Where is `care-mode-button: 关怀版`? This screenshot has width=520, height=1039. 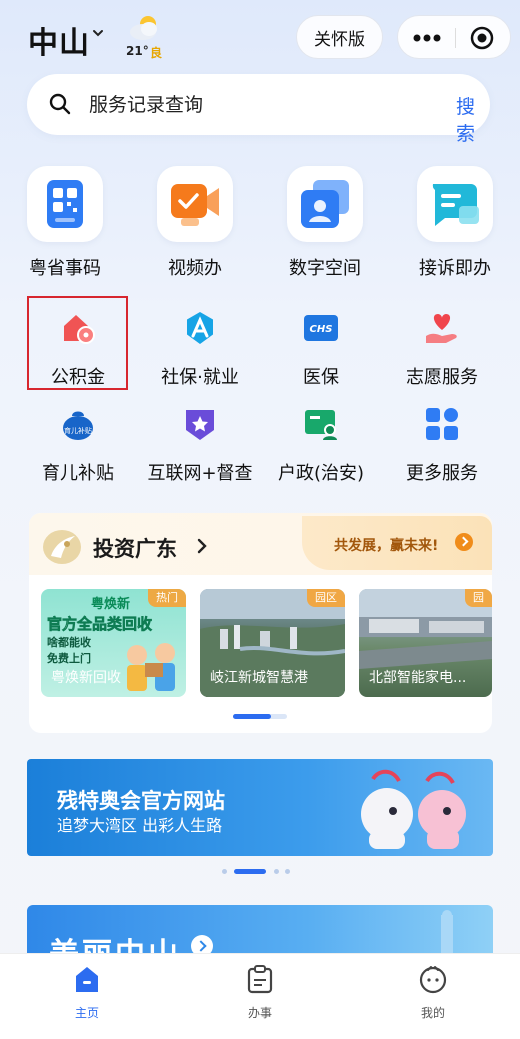
care-mode-button: 关怀版 is located at coordinates (339, 37).